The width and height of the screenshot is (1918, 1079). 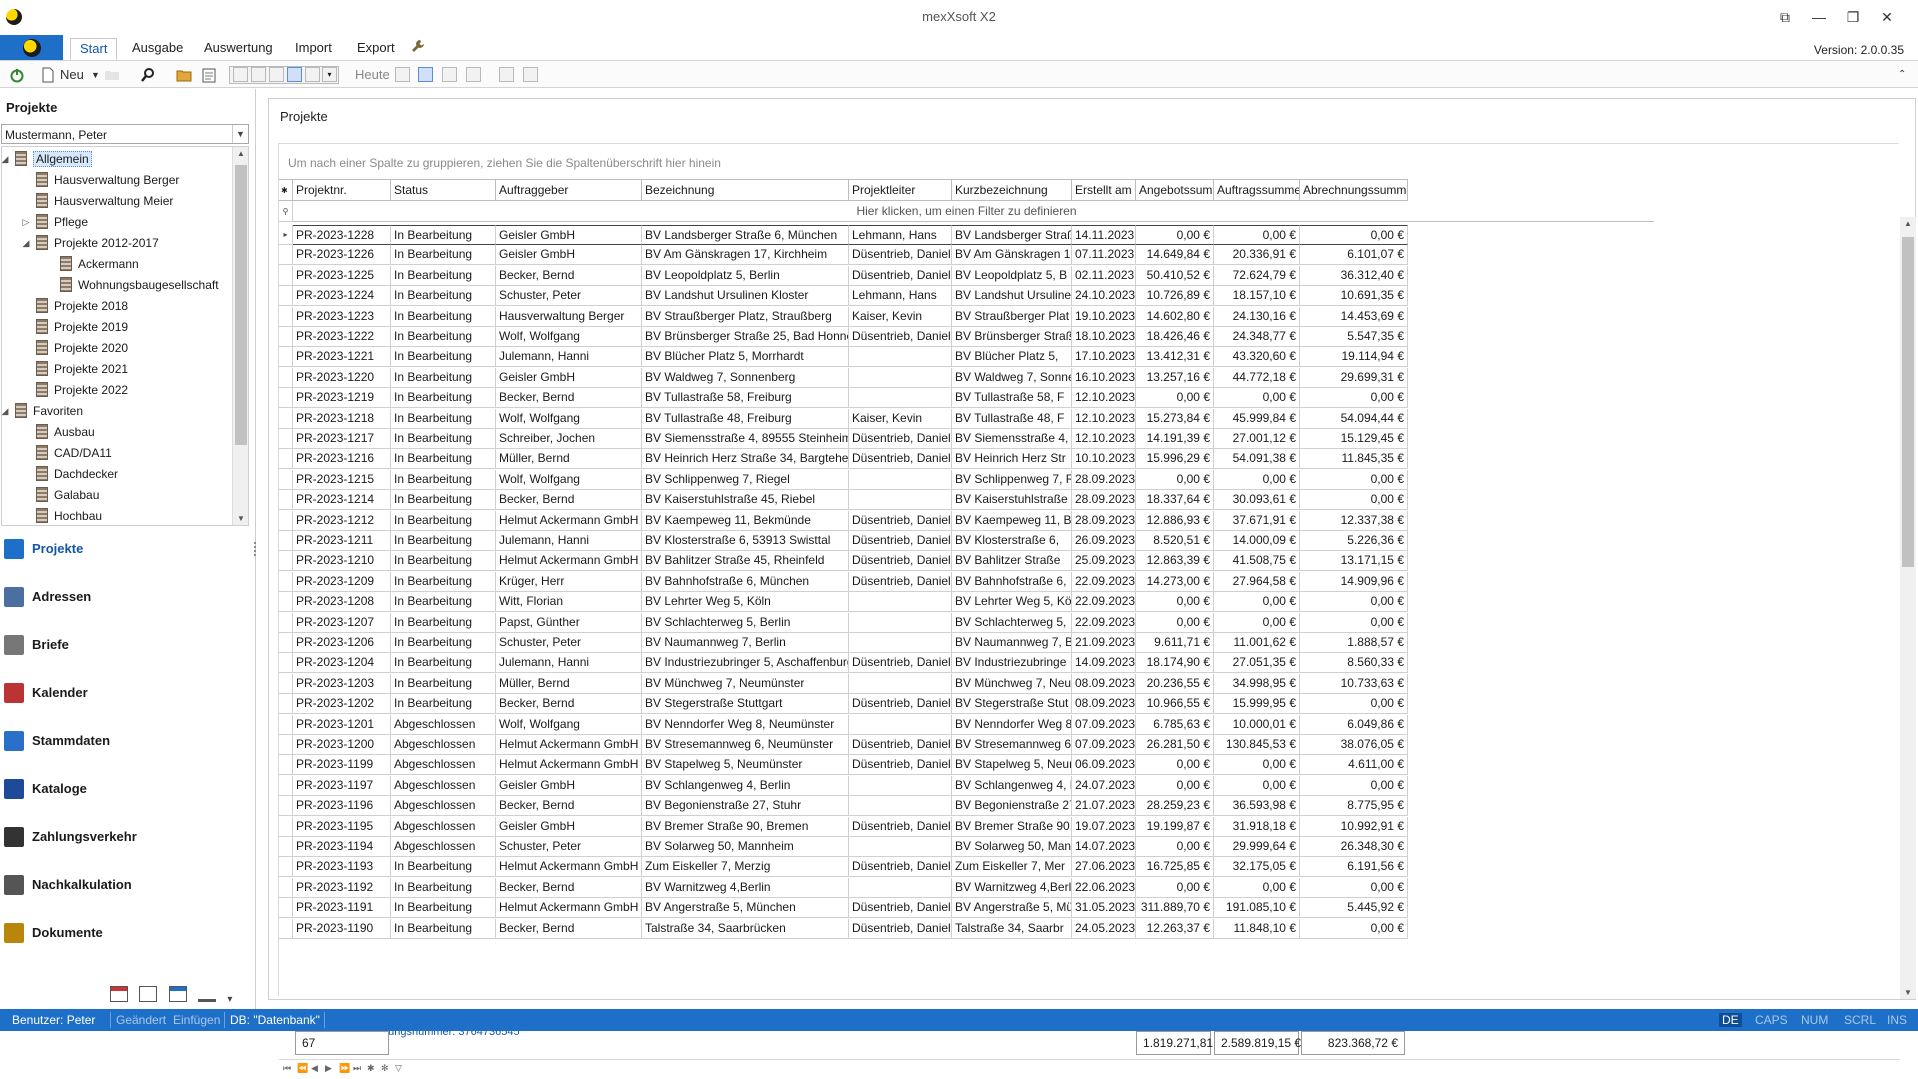 What do you see at coordinates (49, 411) in the screenshot?
I see `tree-item: Favoriten` at bounding box center [49, 411].